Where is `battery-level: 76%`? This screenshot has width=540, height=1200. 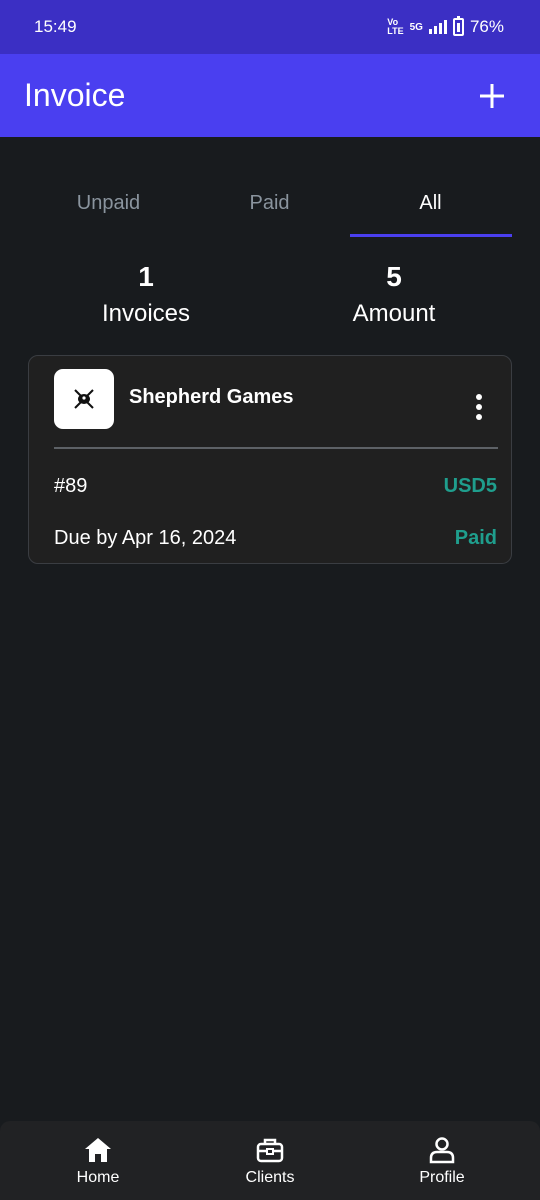
battery-level: 76% is located at coordinates (486, 26).